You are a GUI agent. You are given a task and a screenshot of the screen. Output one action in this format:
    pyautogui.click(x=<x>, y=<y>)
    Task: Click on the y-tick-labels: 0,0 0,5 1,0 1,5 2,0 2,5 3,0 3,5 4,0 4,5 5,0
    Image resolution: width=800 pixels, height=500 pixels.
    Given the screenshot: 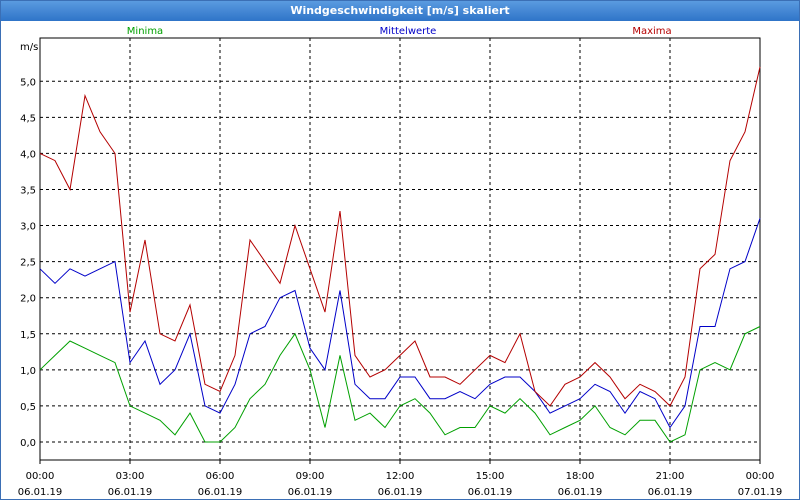 What is the action you would take?
    pyautogui.click(x=28, y=263)
    